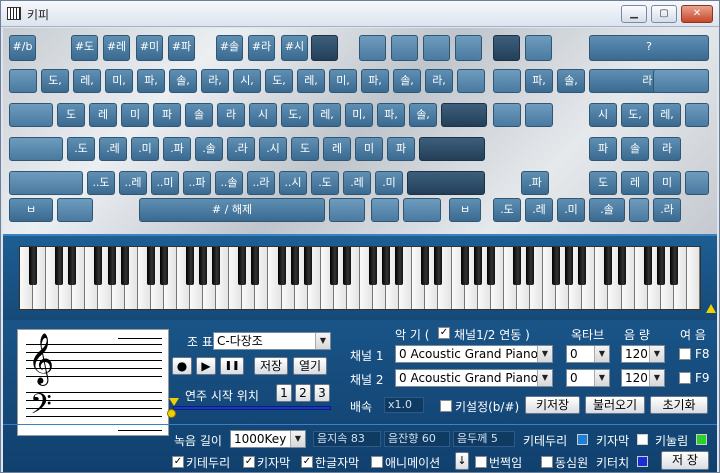 Image resolution: width=720 pixels, height=473 pixels. Describe the element at coordinates (241, 149) in the screenshot. I see `keyboard-key: .라` at that location.